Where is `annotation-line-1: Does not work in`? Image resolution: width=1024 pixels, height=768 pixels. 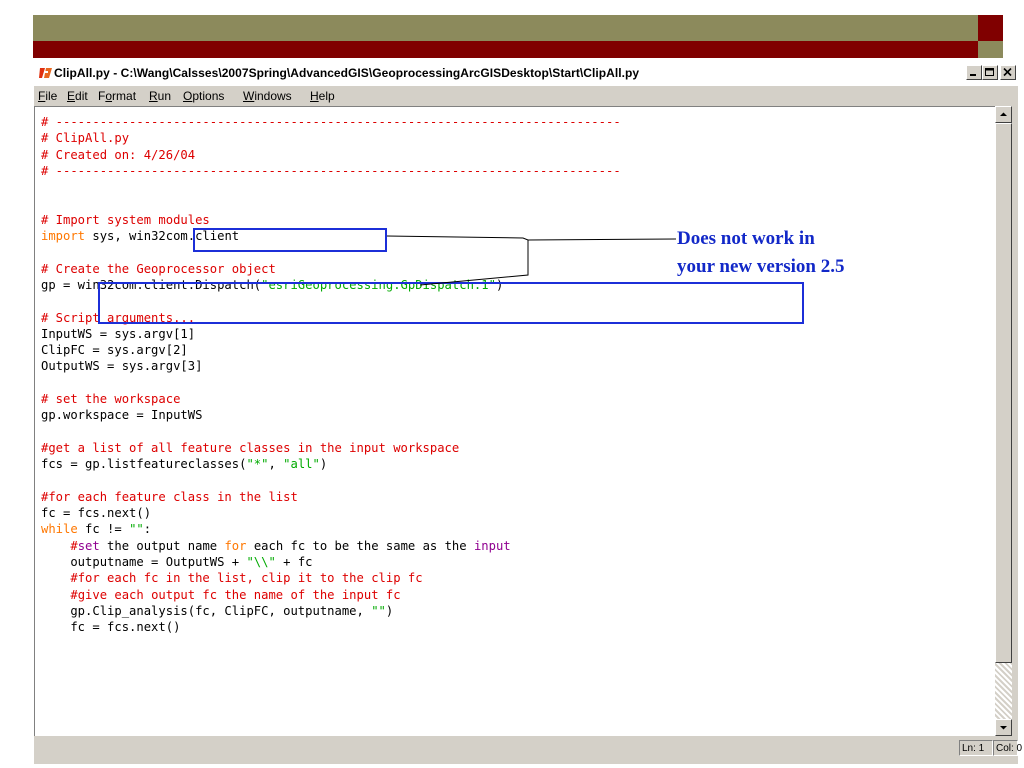 annotation-line-1: Does not work in is located at coordinates (746, 238).